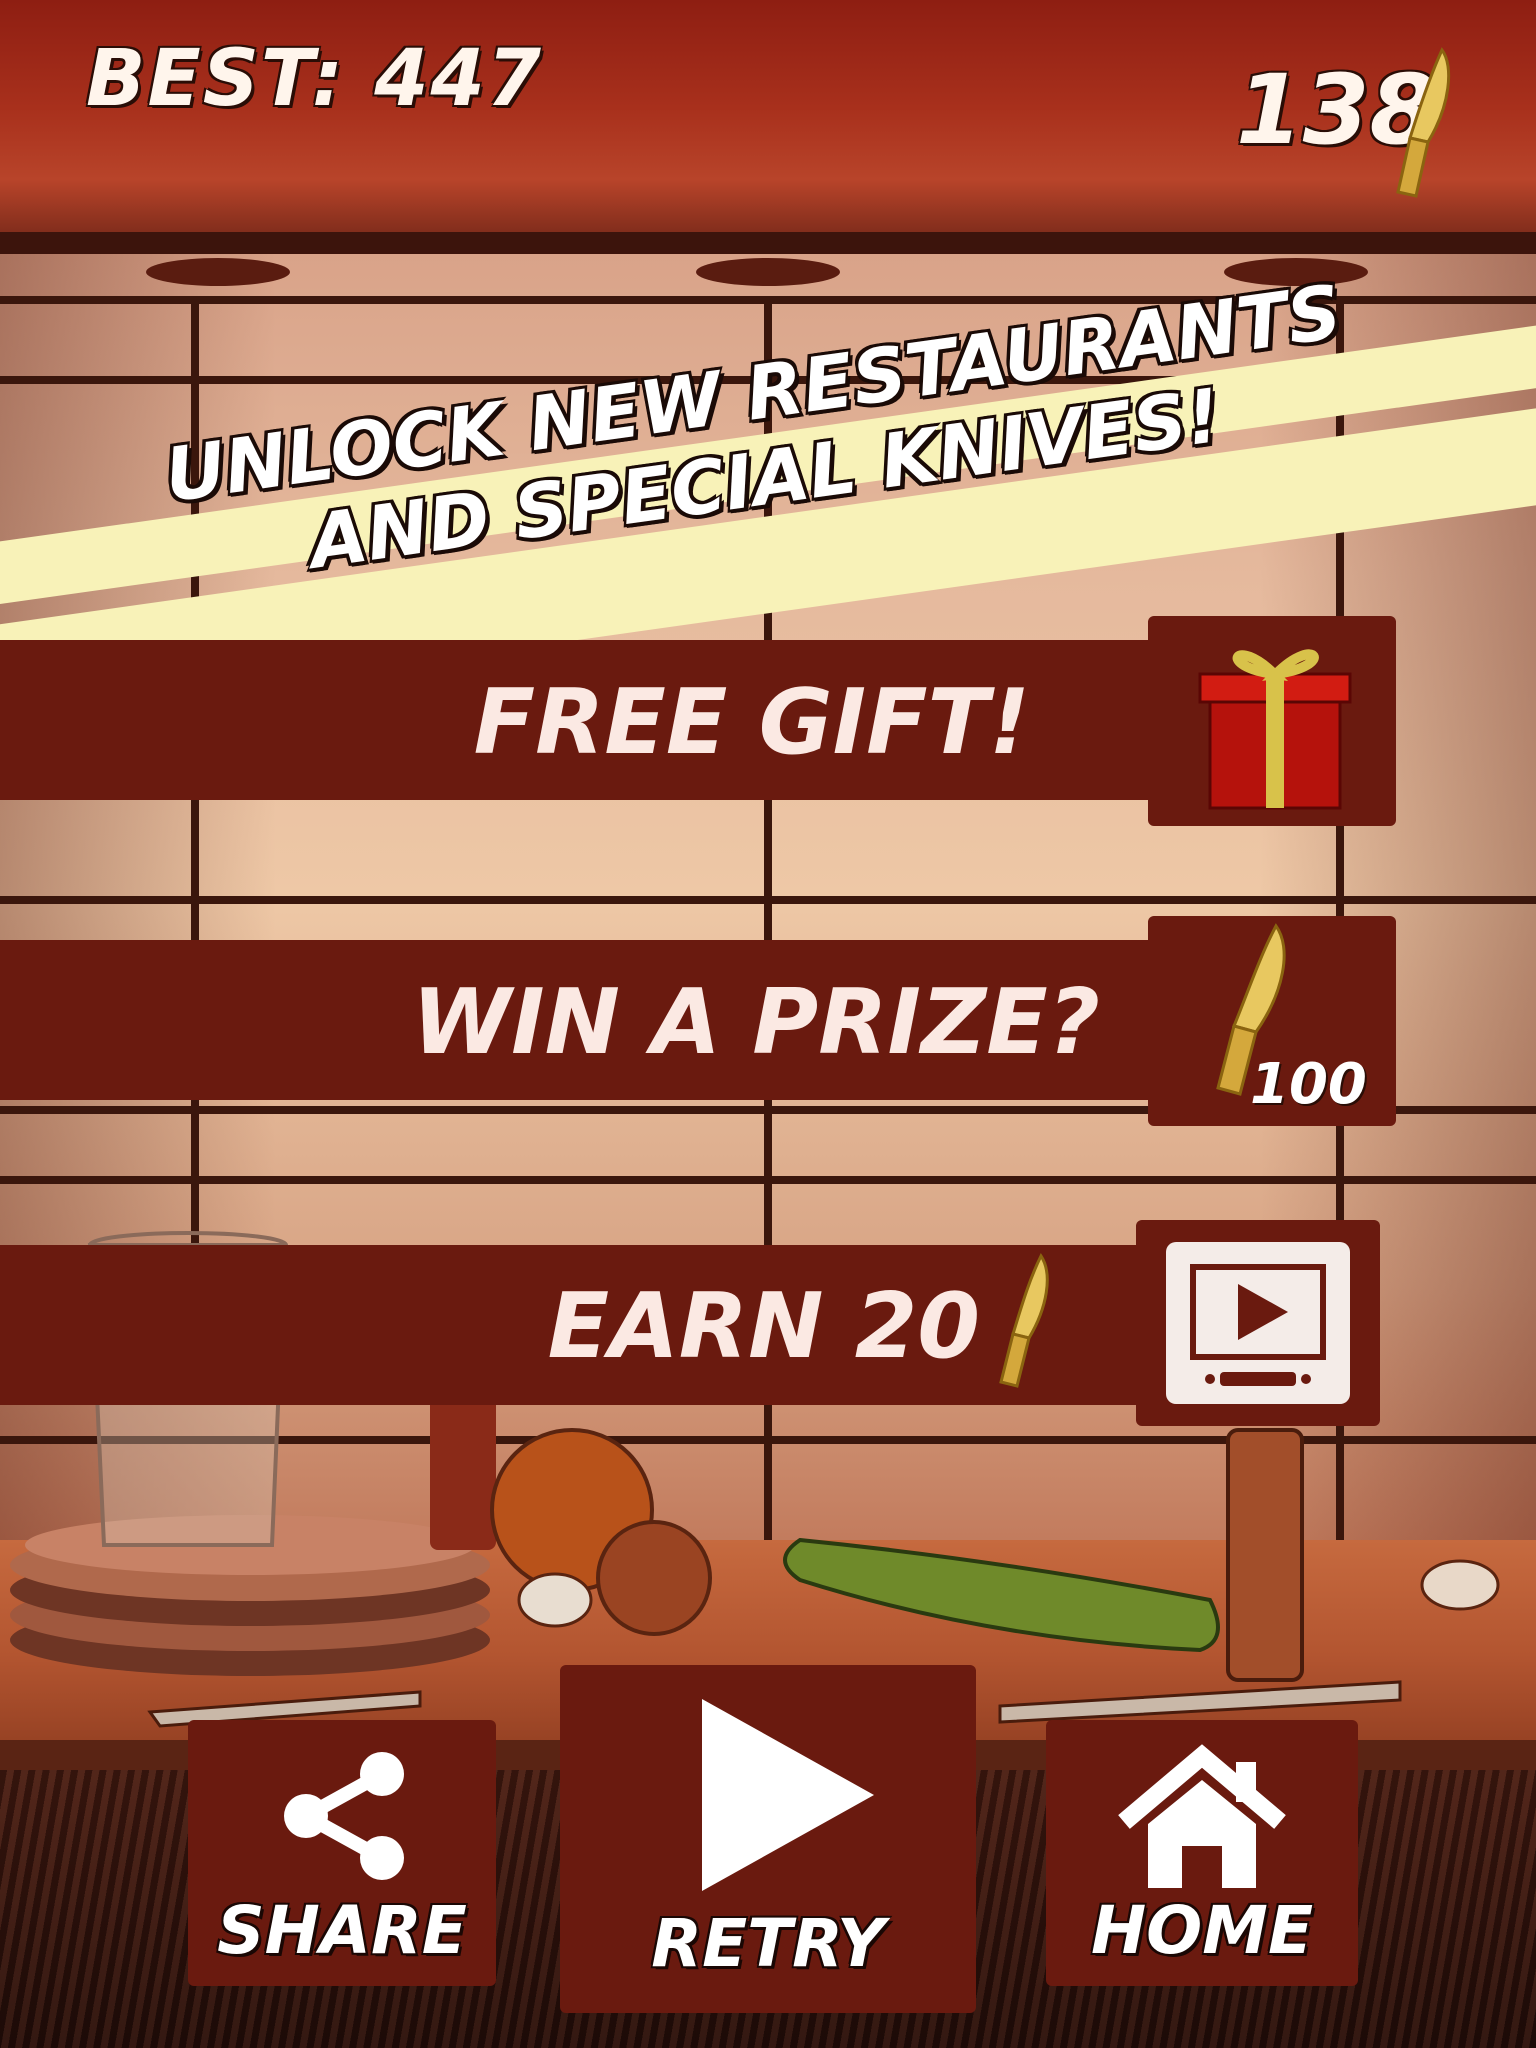  I want to click on home-button: HOME, so click(1202, 1853).